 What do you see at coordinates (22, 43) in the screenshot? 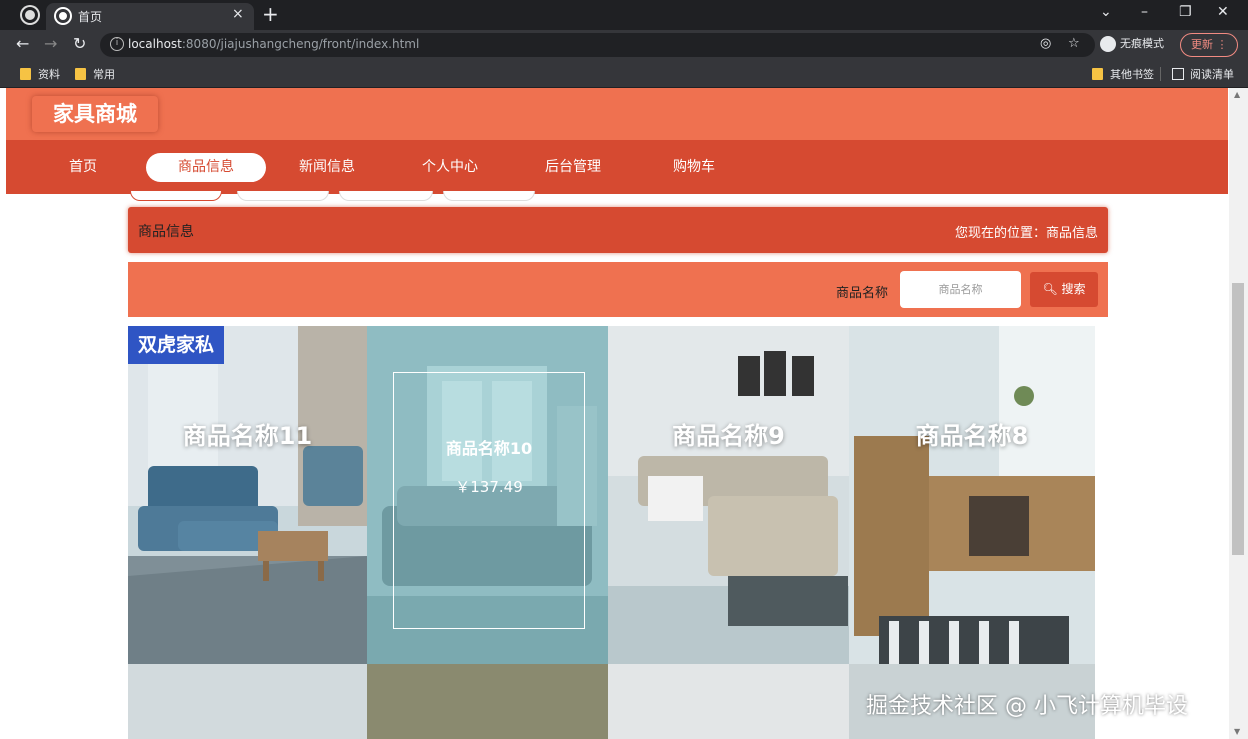
I see `back-icon: ←` at bounding box center [22, 43].